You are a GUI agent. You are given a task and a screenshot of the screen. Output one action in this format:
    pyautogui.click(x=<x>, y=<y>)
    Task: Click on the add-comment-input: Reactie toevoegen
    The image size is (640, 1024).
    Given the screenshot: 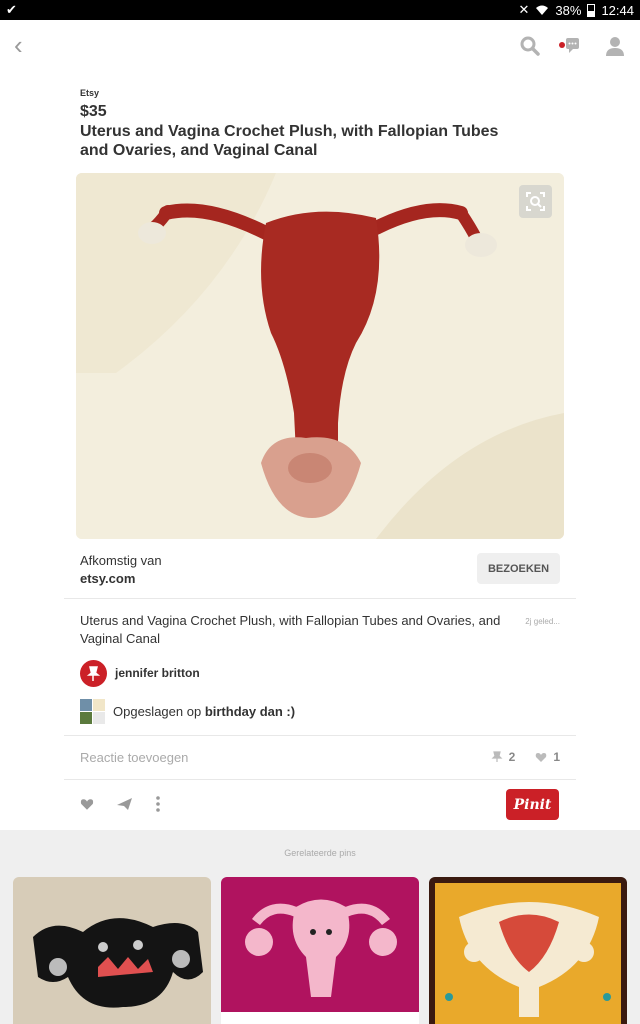 What is the action you would take?
    pyautogui.click(x=134, y=757)
    